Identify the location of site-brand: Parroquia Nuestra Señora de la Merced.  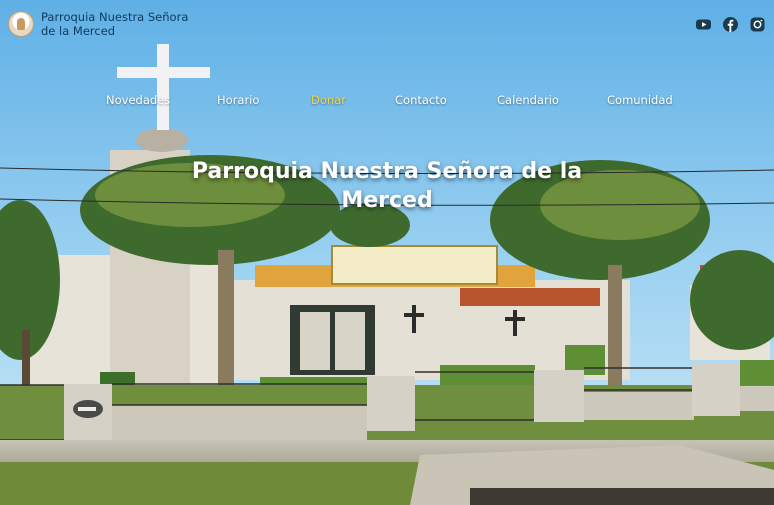
(99, 24).